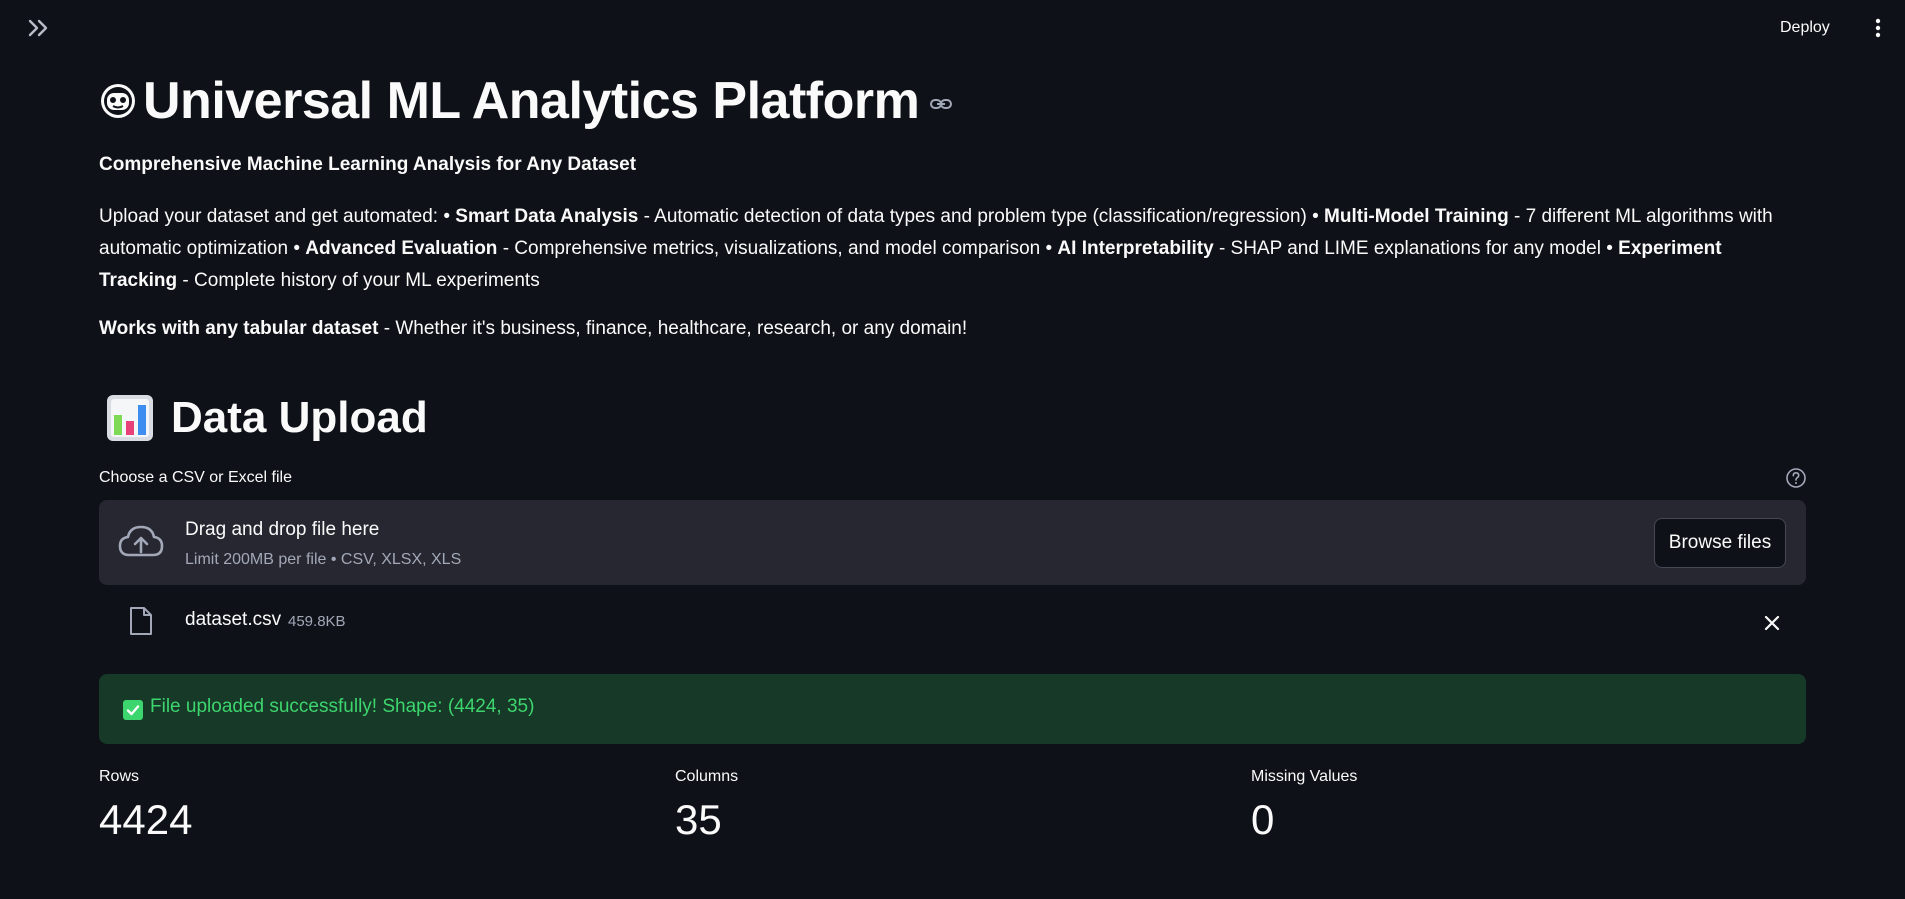 The image size is (1905, 899). What do you see at coordinates (1304, 776) in the screenshot?
I see `metric-label: Missing Values` at bounding box center [1304, 776].